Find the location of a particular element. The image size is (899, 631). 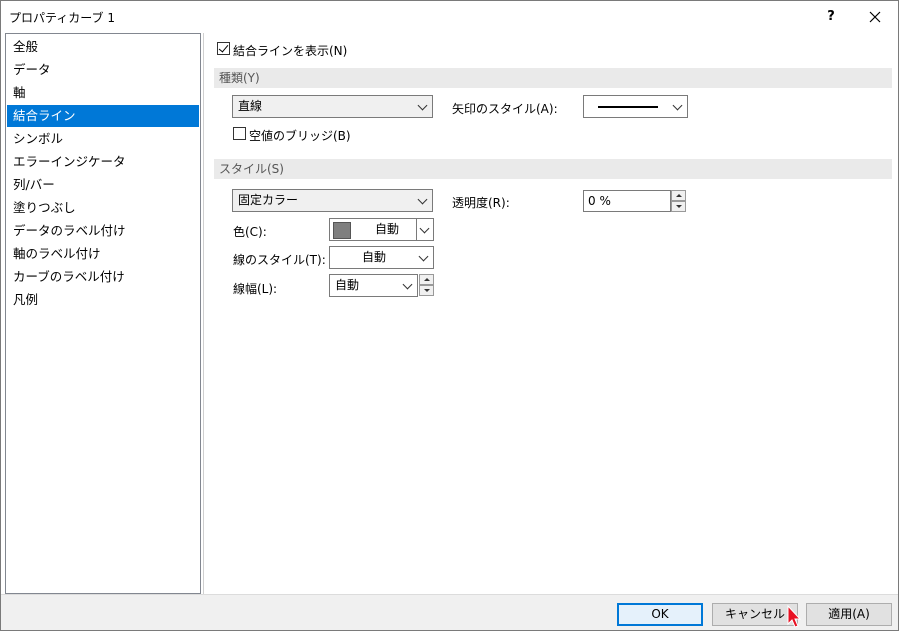

color-combo: 自動 is located at coordinates (381, 229).